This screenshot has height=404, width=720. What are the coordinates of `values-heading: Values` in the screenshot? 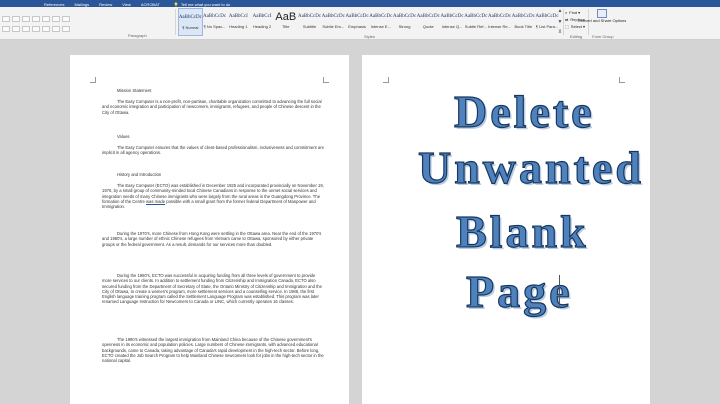 It's located at (123, 136).